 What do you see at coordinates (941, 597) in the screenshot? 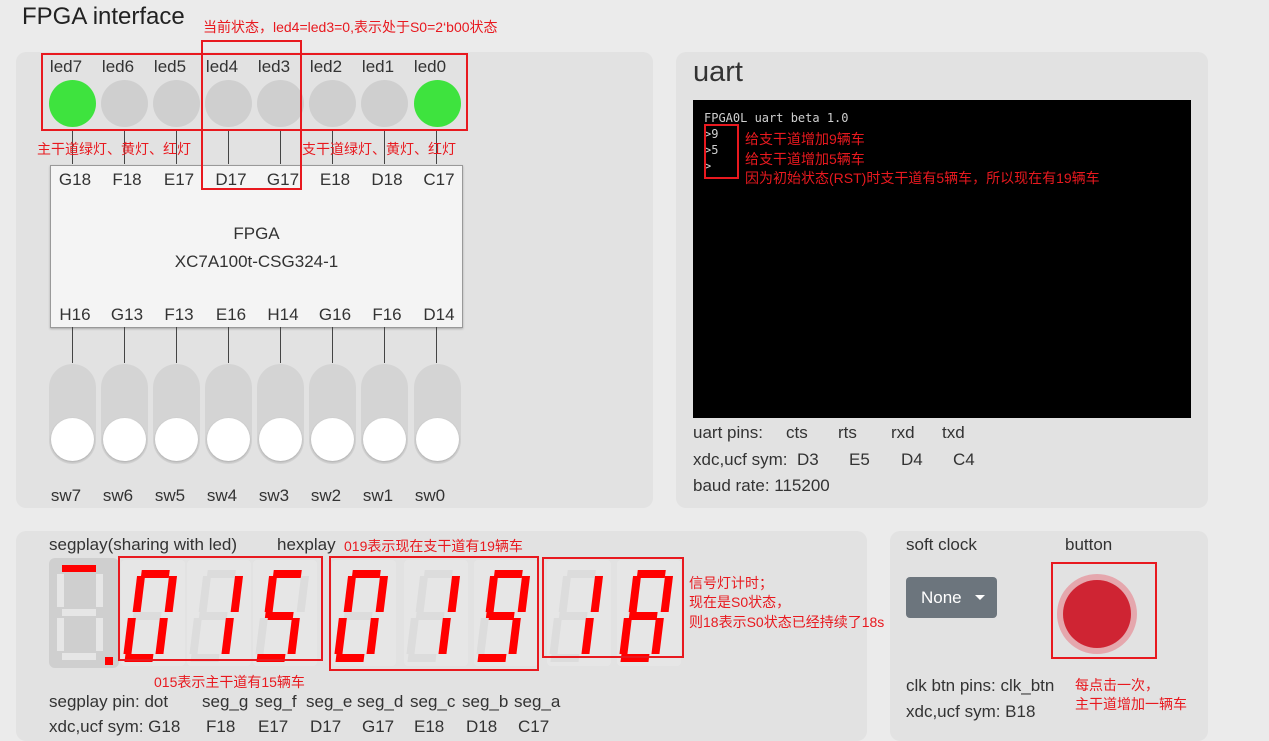
I see `select-value: None` at bounding box center [941, 597].